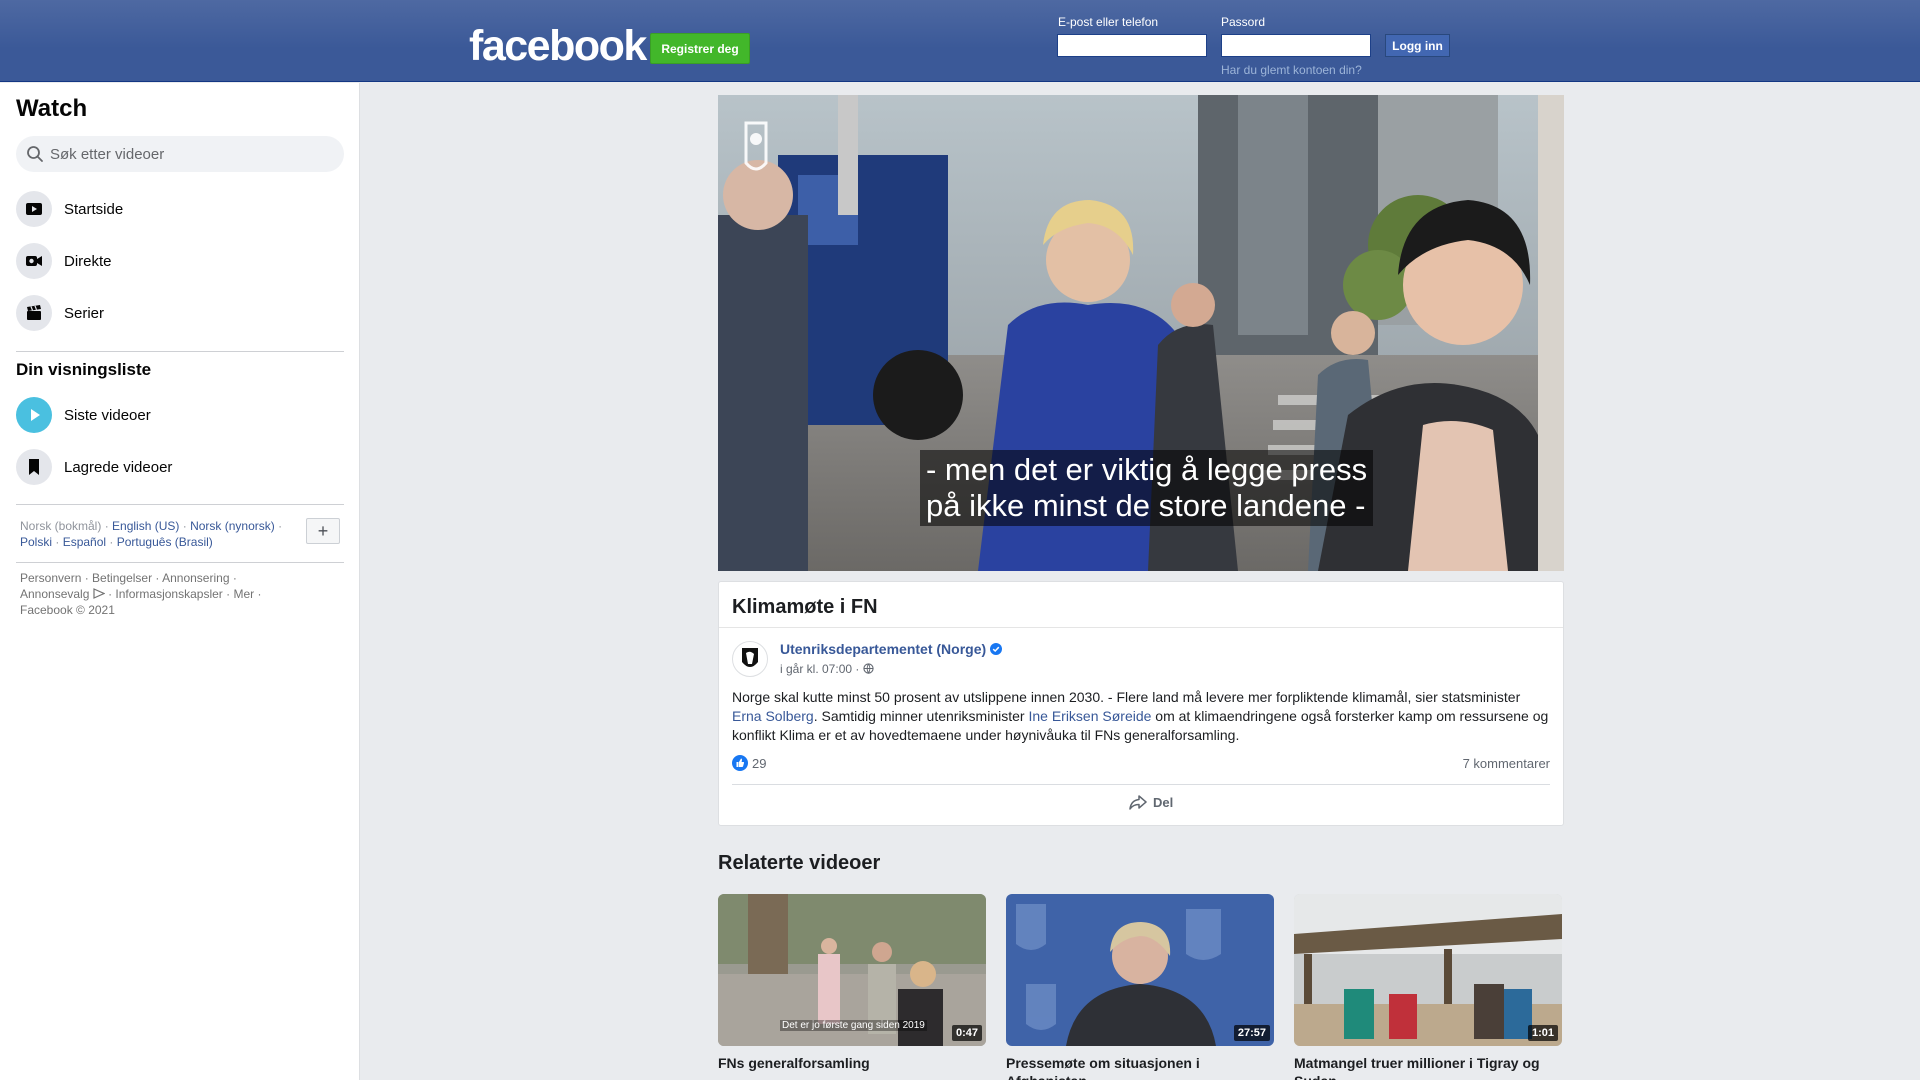  I want to click on video-duration: 27:57, so click(1251, 1033).